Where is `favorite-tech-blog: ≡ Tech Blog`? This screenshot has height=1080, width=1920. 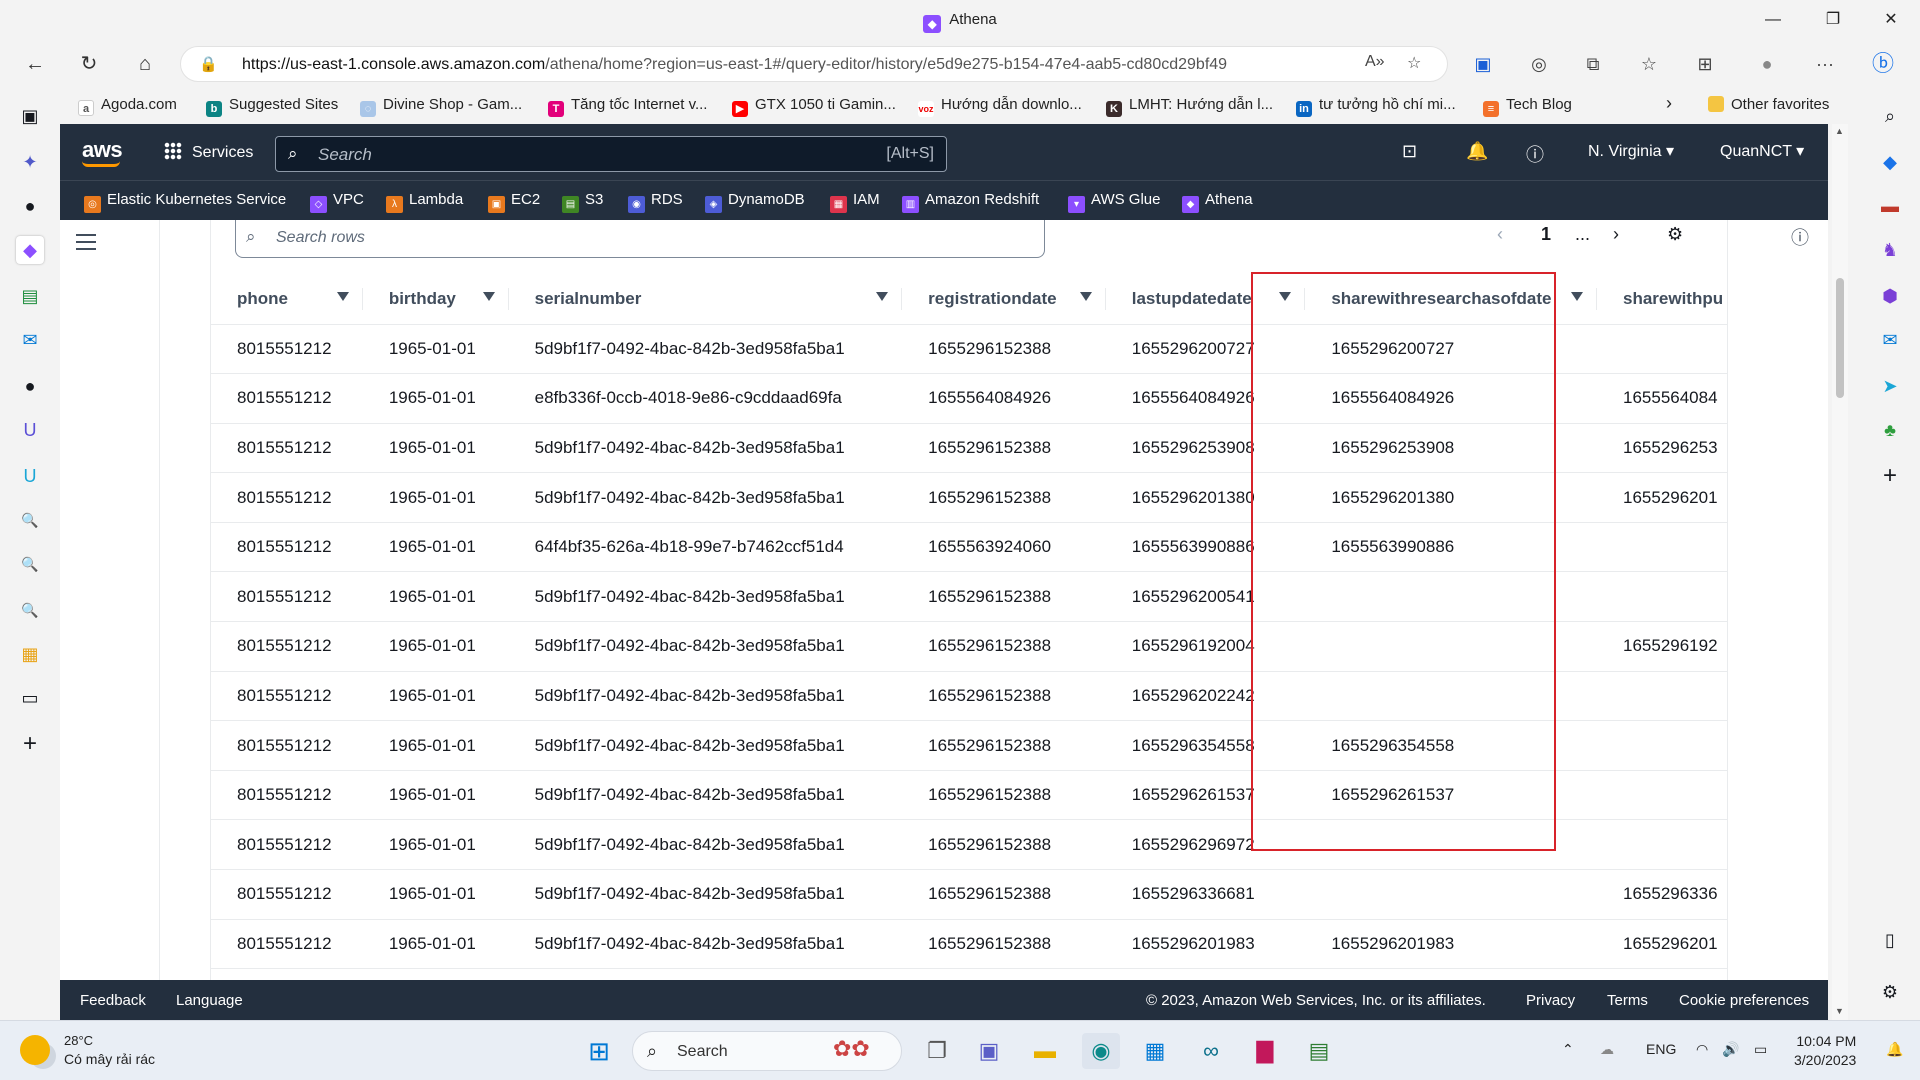 favorite-tech-blog: ≡ Tech Blog is located at coordinates (1527, 106).